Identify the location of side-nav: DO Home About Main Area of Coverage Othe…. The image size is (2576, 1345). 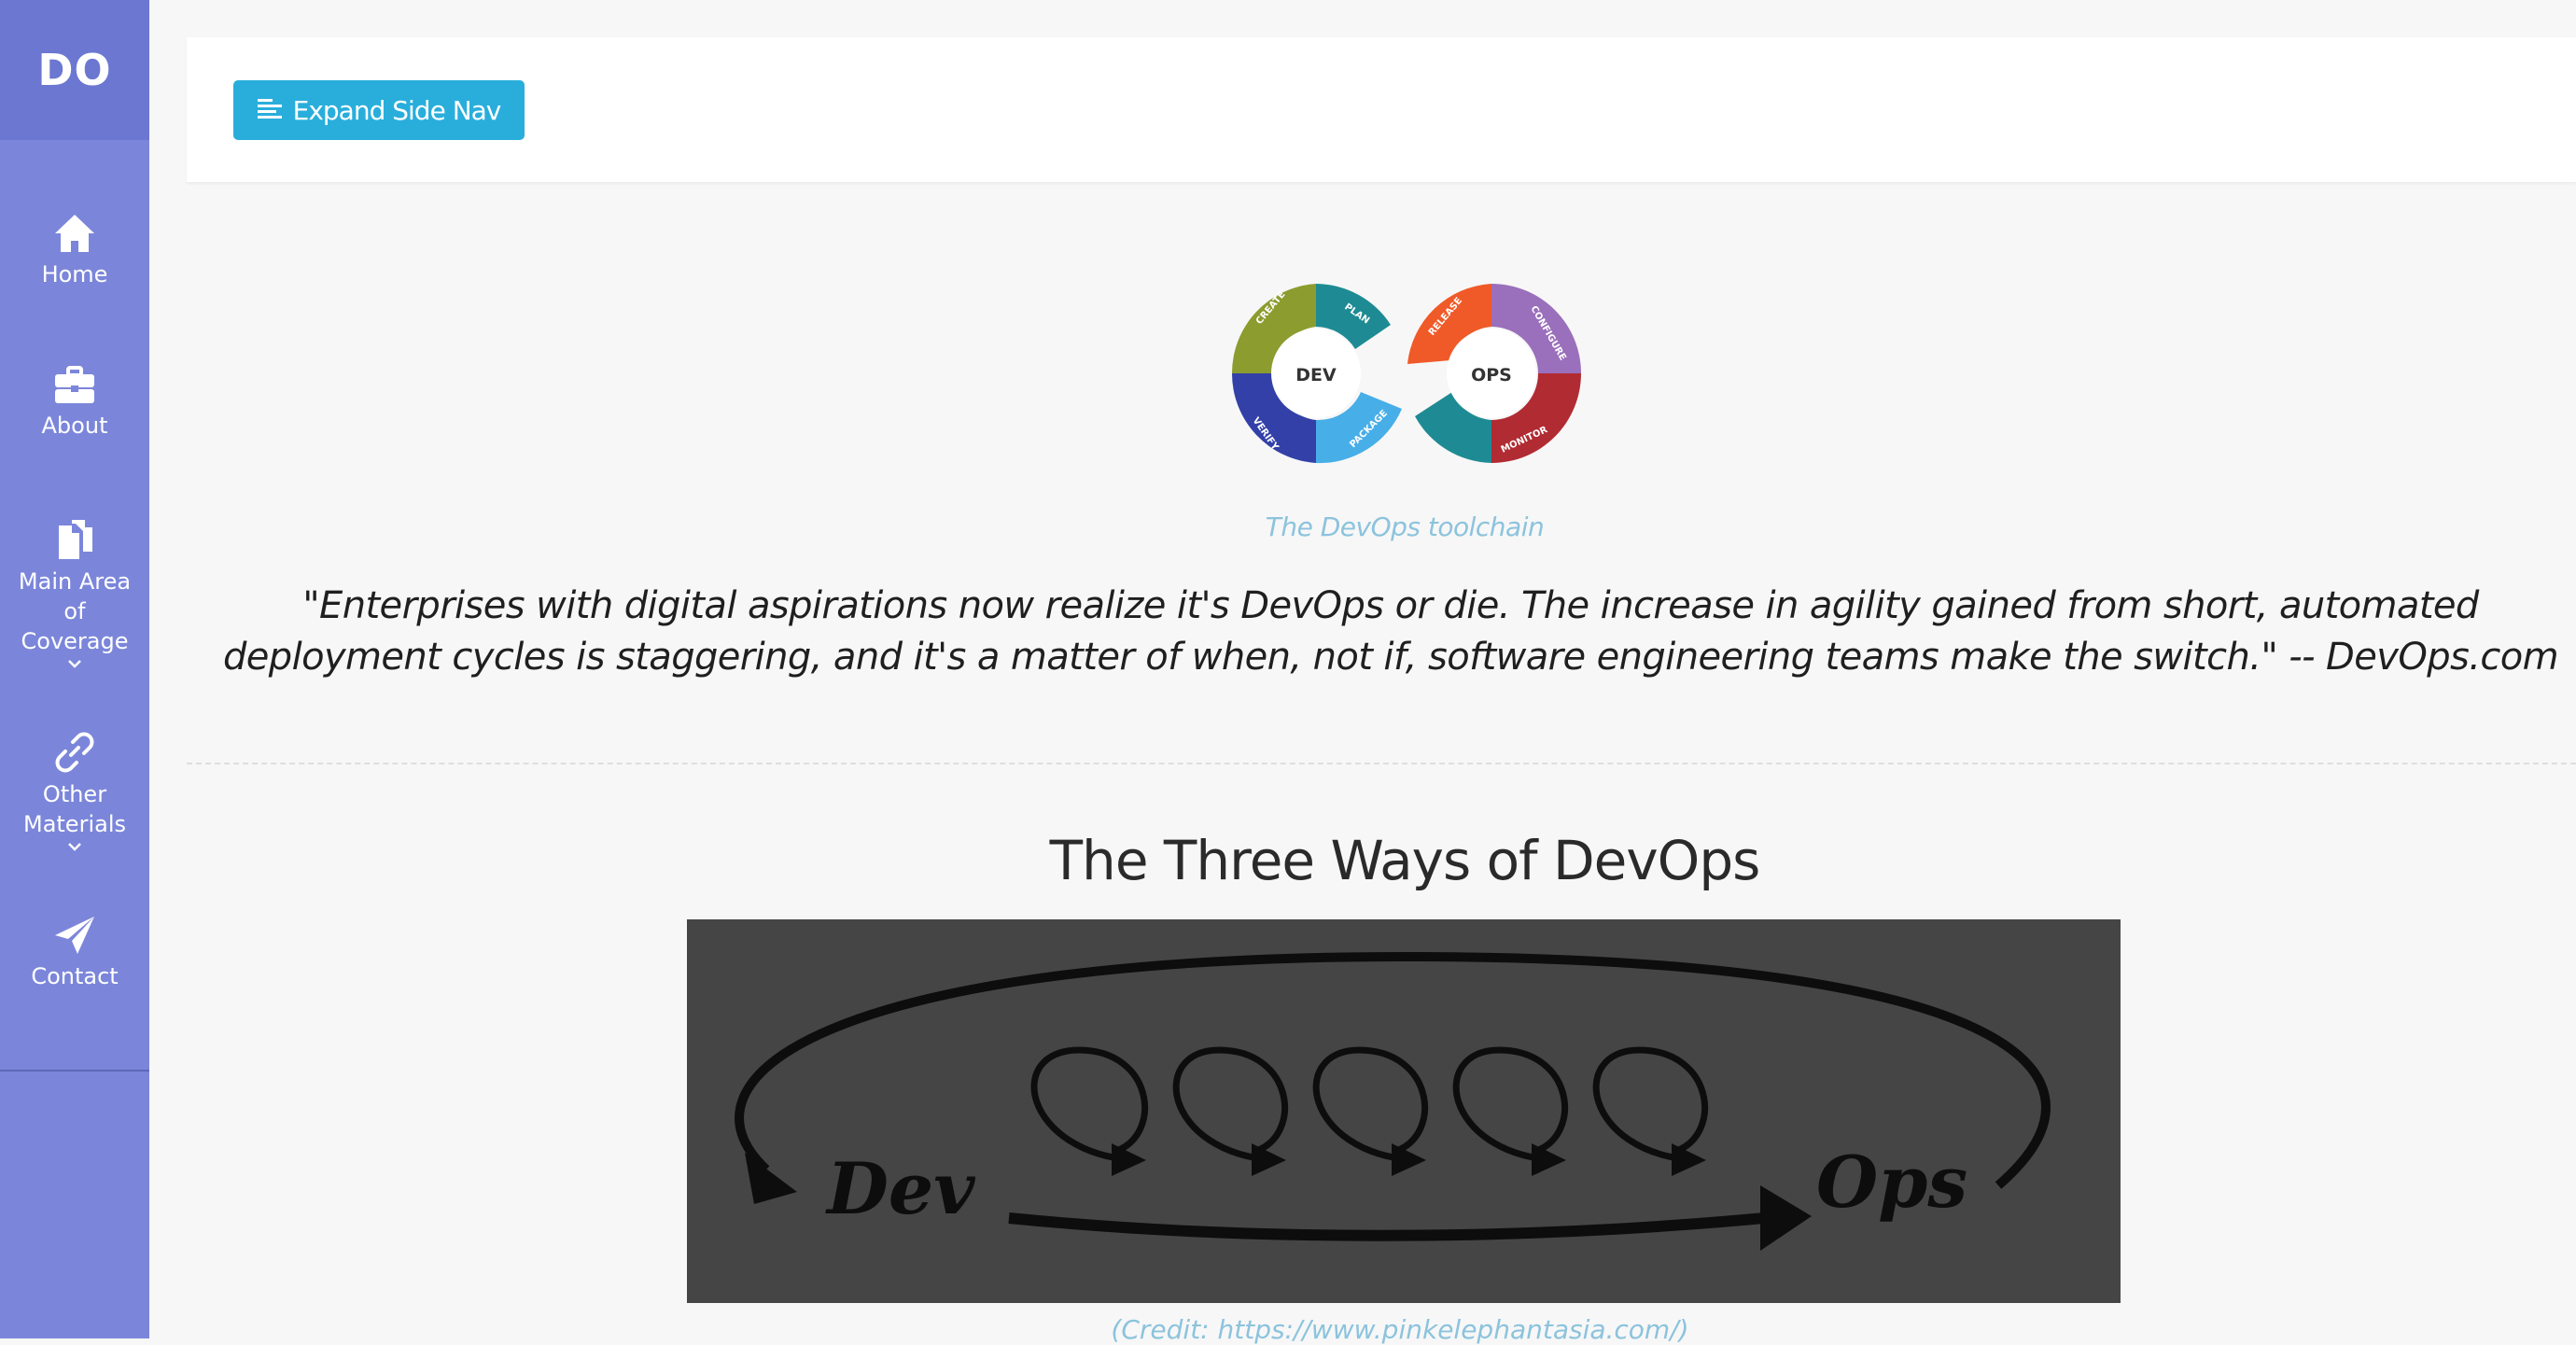
(74, 669).